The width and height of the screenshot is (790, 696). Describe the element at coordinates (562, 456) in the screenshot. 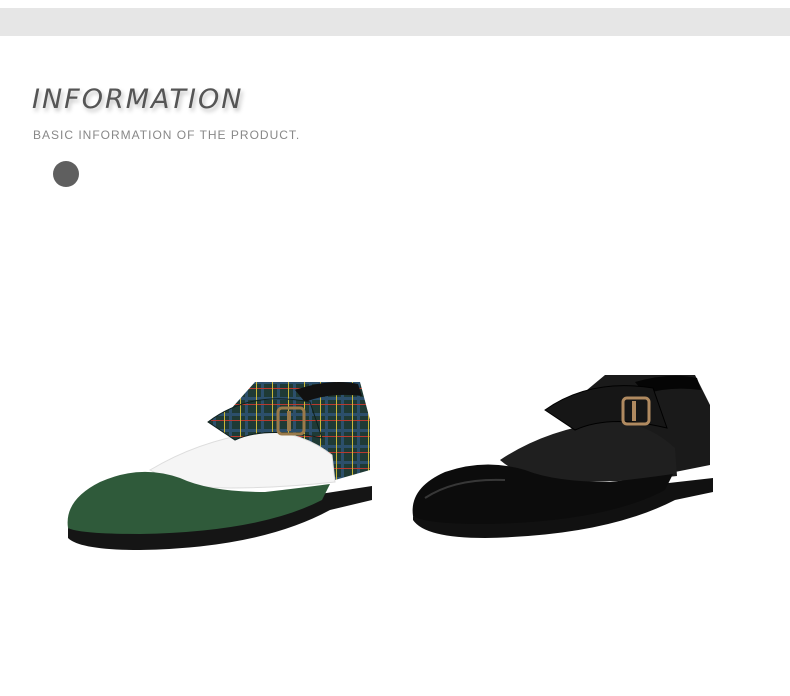

I see `shoe-image-black` at that location.